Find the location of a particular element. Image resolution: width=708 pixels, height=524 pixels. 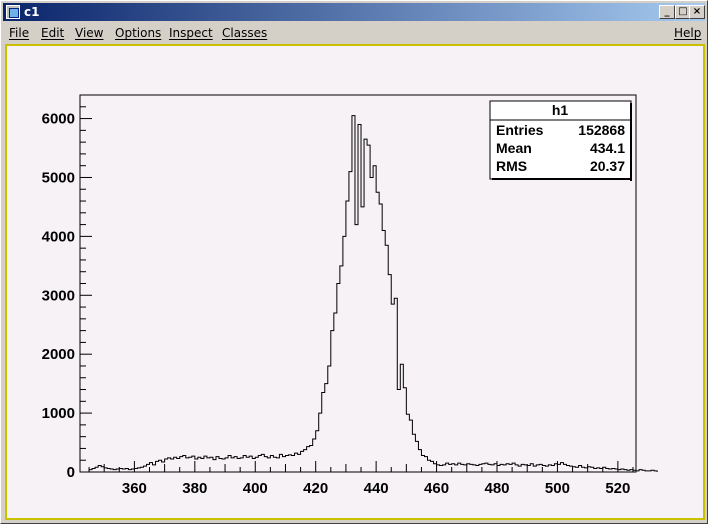

stats-entries-value: 152868 is located at coordinates (601, 130).